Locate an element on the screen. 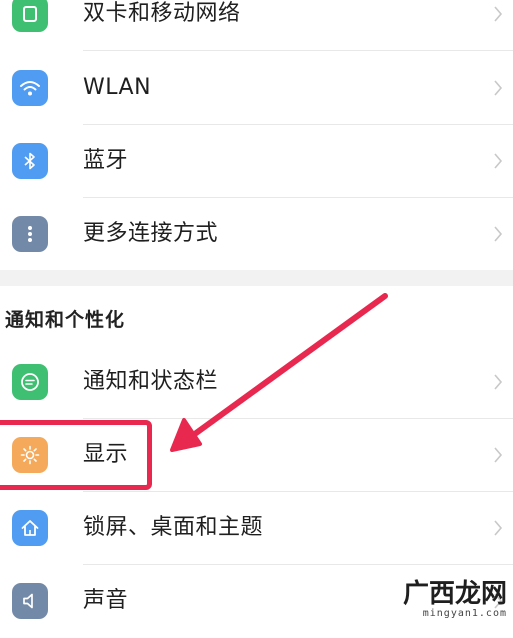 This screenshot has width=513, height=638. annotation-arrow is located at coordinates (279, 372).